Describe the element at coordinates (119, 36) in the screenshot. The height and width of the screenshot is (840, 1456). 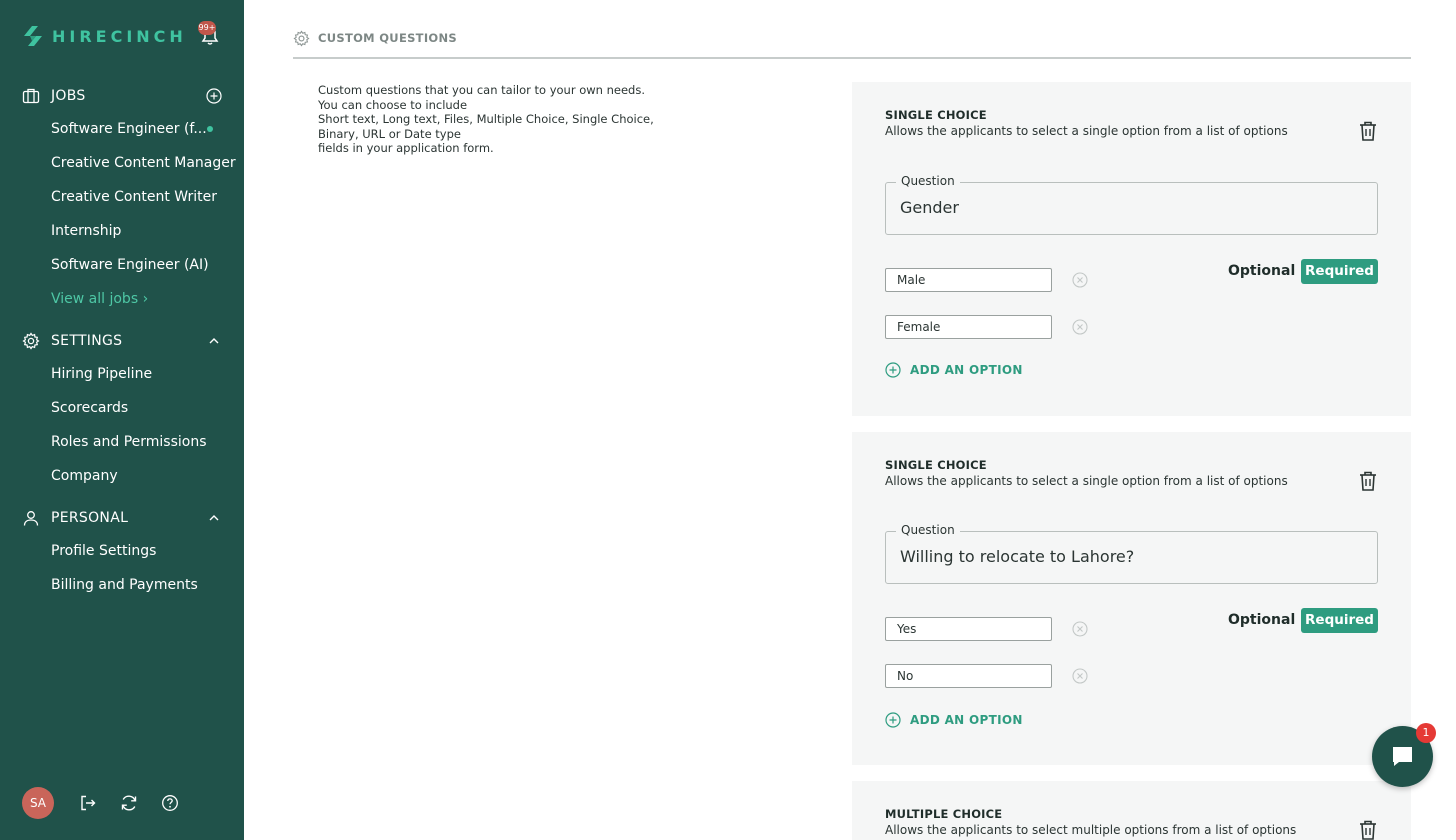
I see `brand-name: HIRECINCH` at that location.